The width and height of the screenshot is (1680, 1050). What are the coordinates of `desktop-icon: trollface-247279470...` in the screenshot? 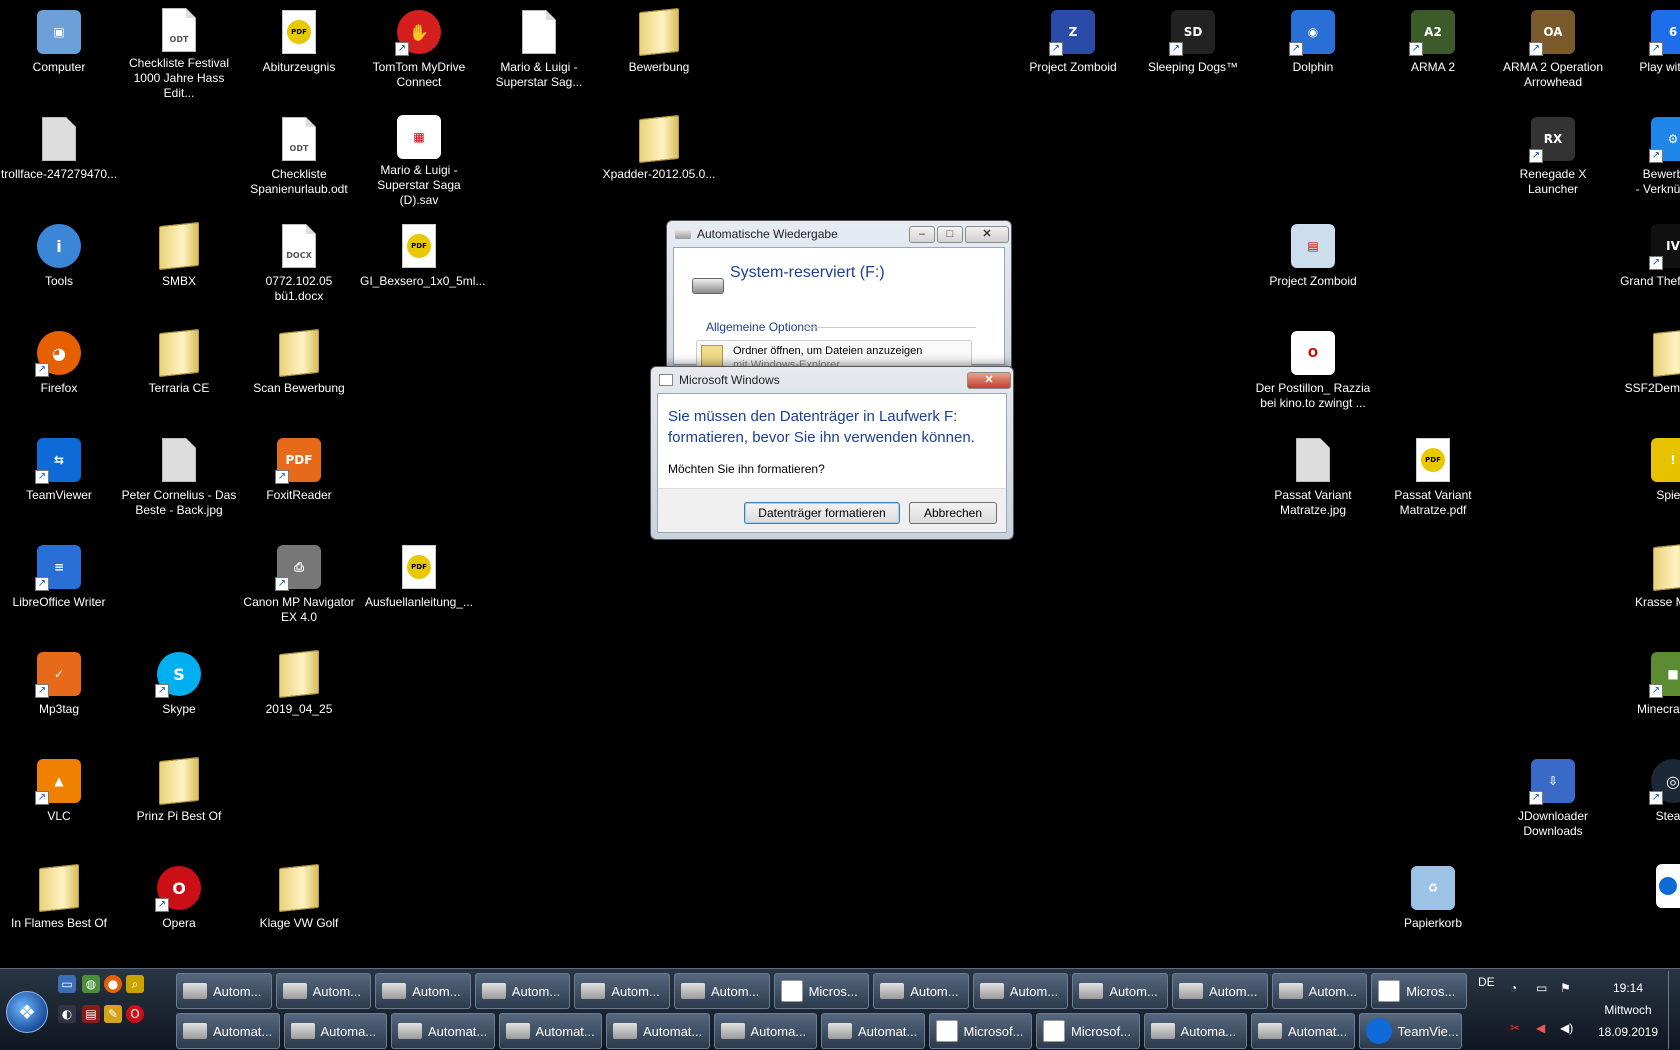 It's located at (59, 157).